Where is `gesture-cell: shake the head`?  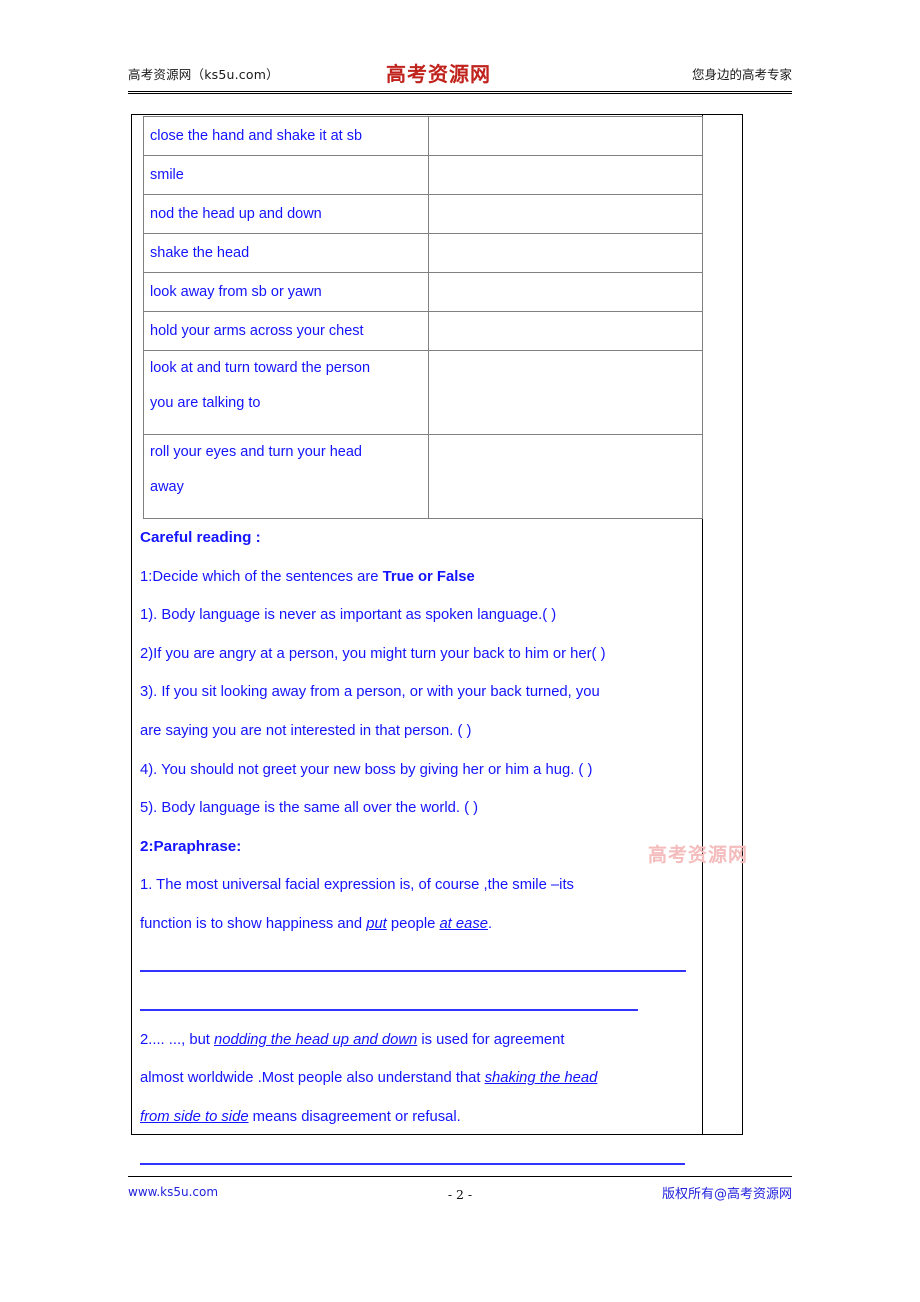
gesture-cell: shake the head is located at coordinates (286, 253).